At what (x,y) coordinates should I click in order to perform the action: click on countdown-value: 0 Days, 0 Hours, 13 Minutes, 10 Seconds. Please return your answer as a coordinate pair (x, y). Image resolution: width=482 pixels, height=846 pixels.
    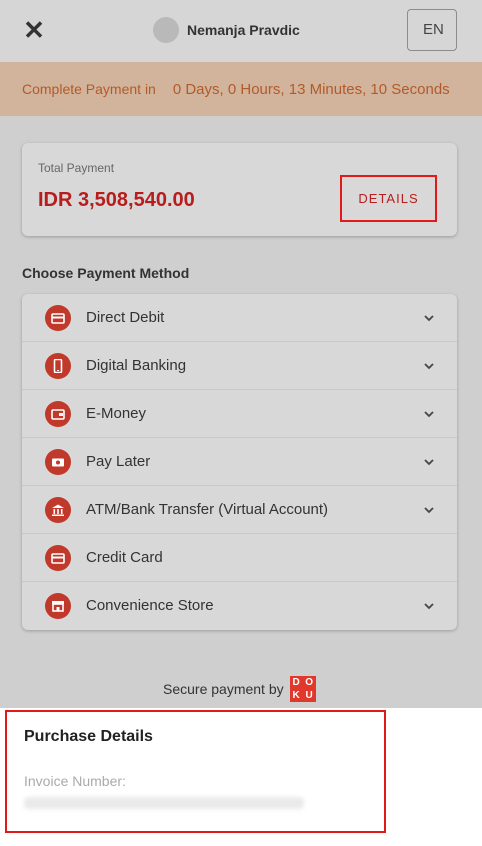
    Looking at the image, I should click on (311, 89).